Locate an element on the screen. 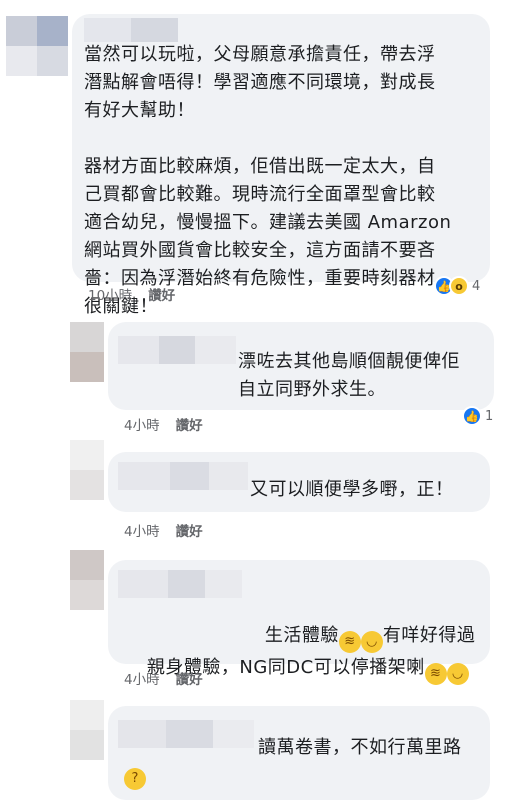 This screenshot has height=807, width=512. comment-timestamp: 10小時 is located at coordinates (110, 294).